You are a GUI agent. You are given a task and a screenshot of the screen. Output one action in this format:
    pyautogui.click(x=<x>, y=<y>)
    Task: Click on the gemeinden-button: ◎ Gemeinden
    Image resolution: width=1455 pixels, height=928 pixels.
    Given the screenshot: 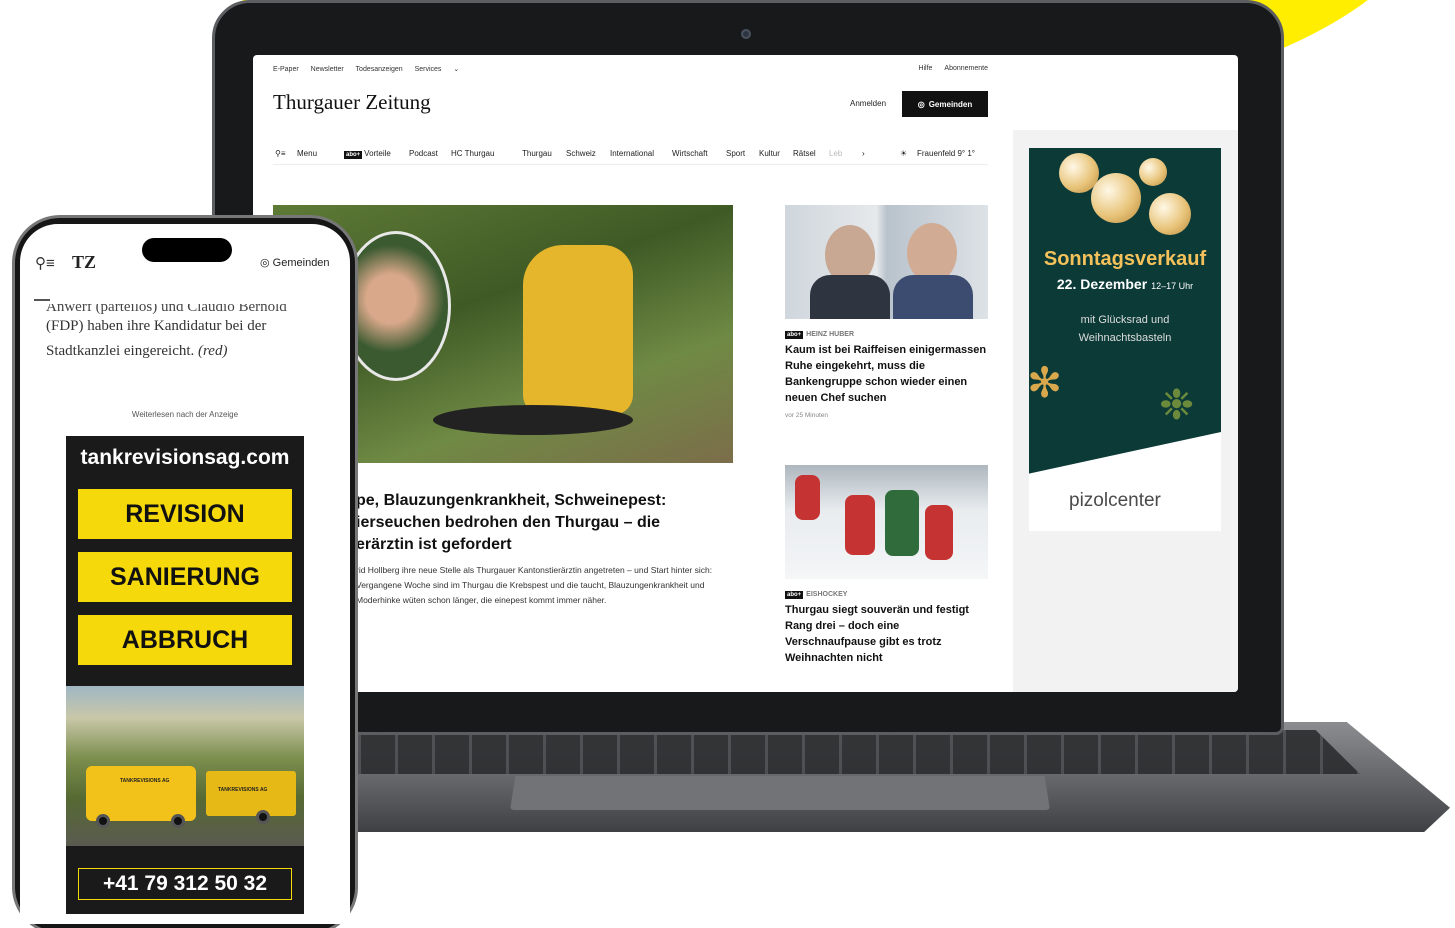 What is the action you would take?
    pyautogui.click(x=945, y=104)
    